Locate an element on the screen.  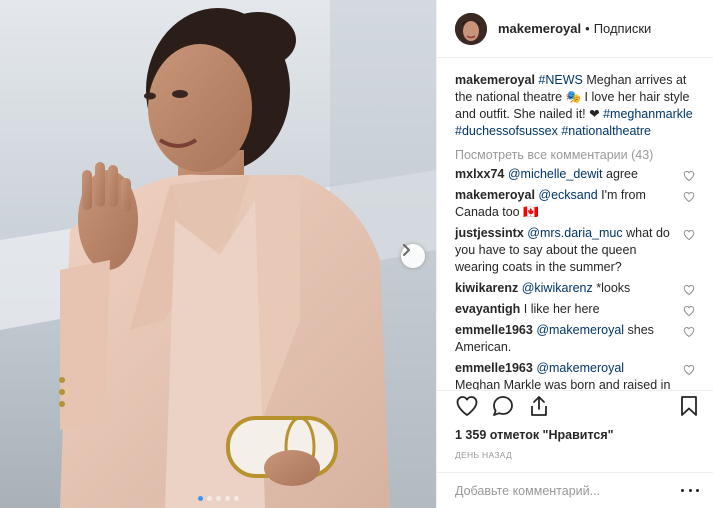
hashtag: #duchessofsussex is located at coordinates (506, 131).